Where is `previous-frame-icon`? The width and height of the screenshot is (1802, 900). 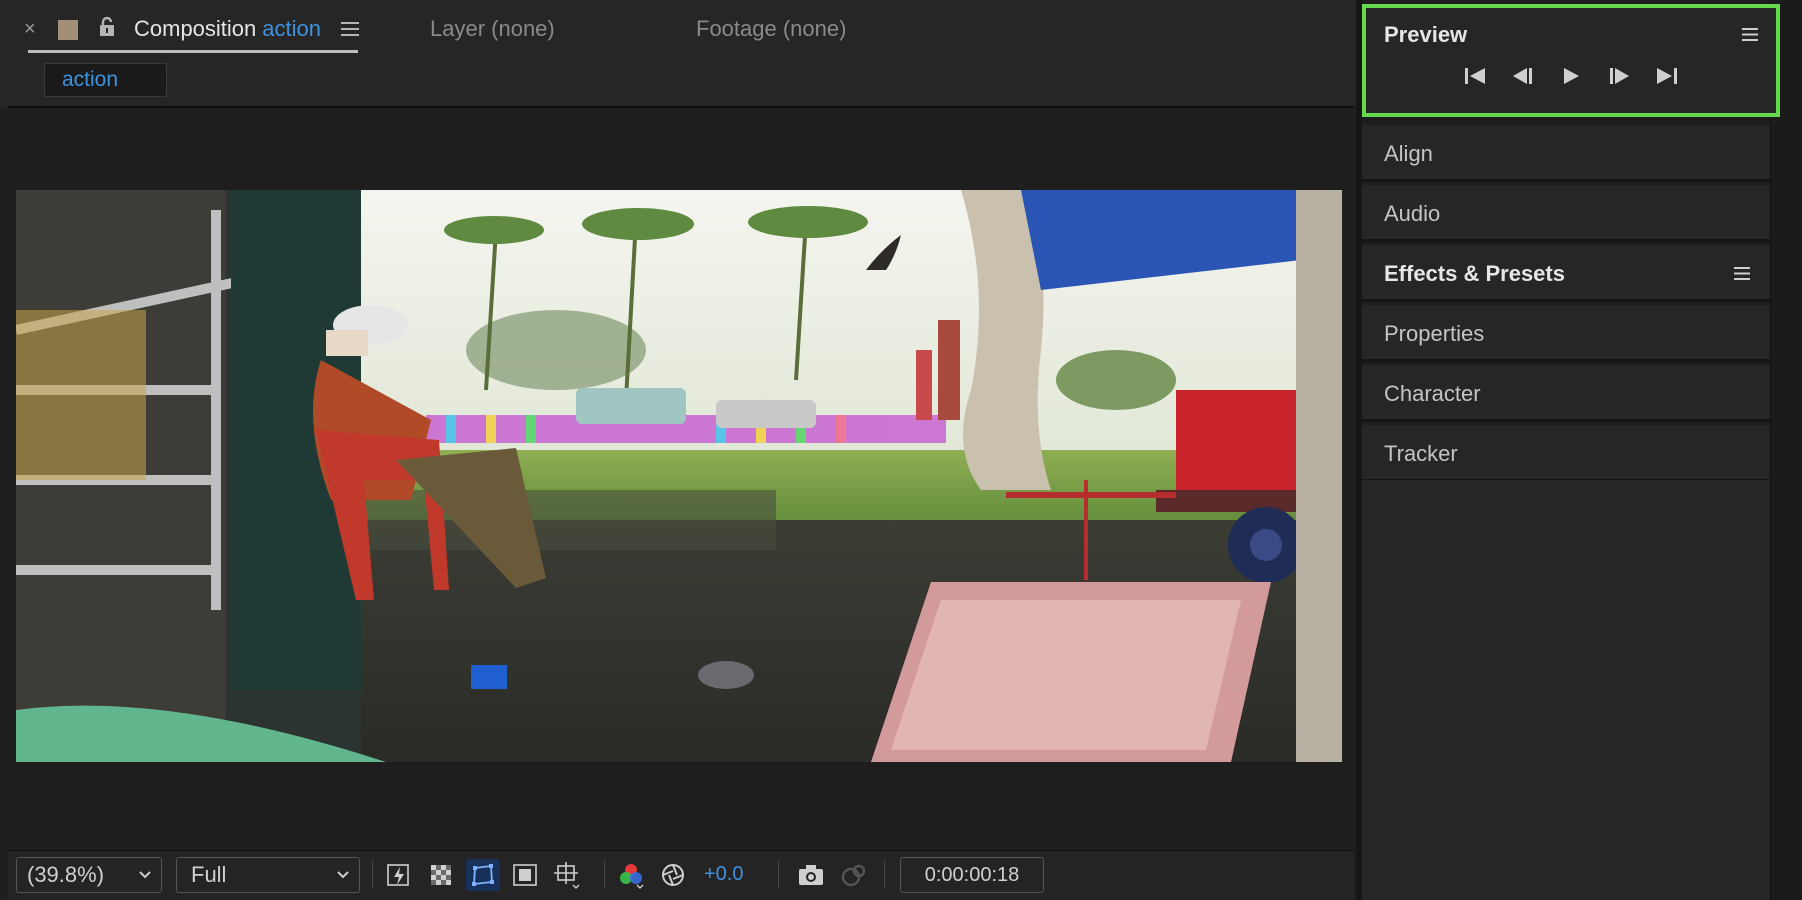 previous-frame-icon is located at coordinates (1523, 76).